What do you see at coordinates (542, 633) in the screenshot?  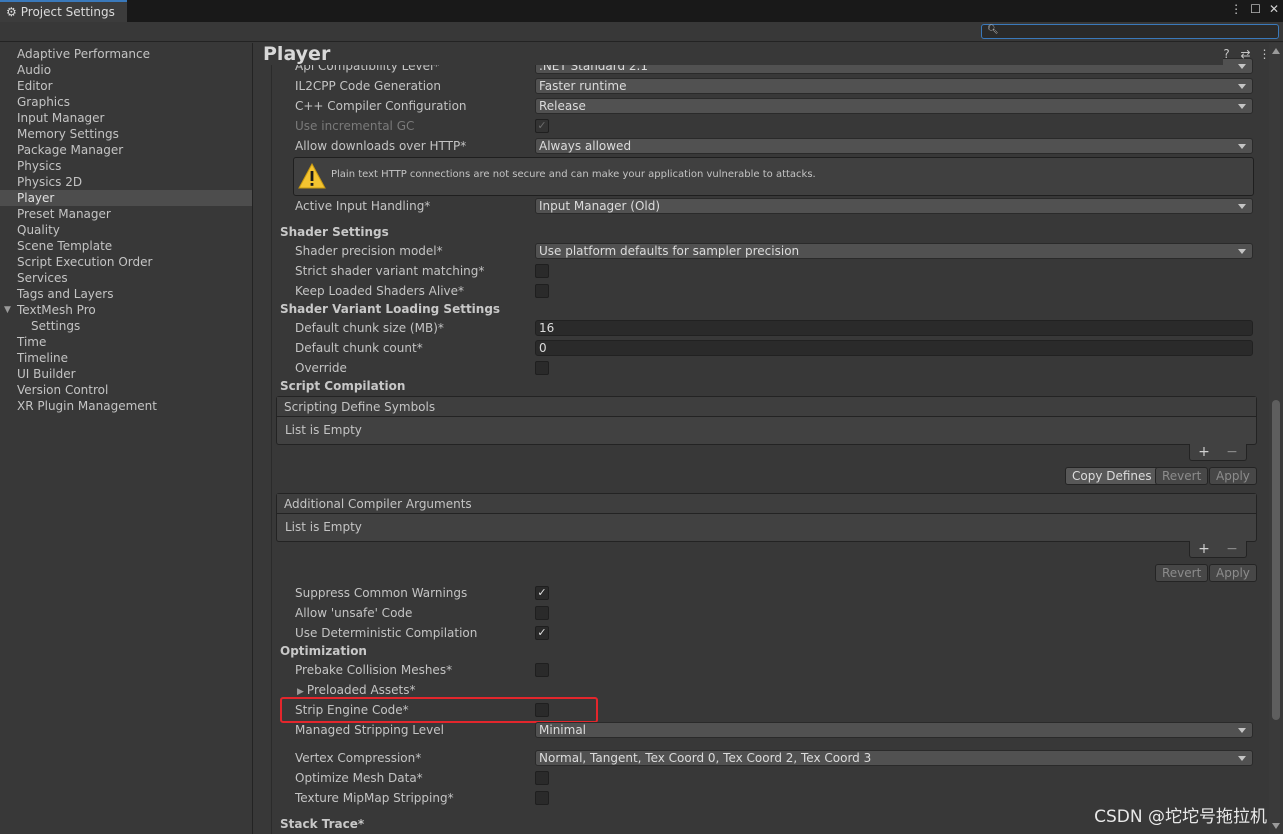 I see `deterministic-checkbox: ✓` at bounding box center [542, 633].